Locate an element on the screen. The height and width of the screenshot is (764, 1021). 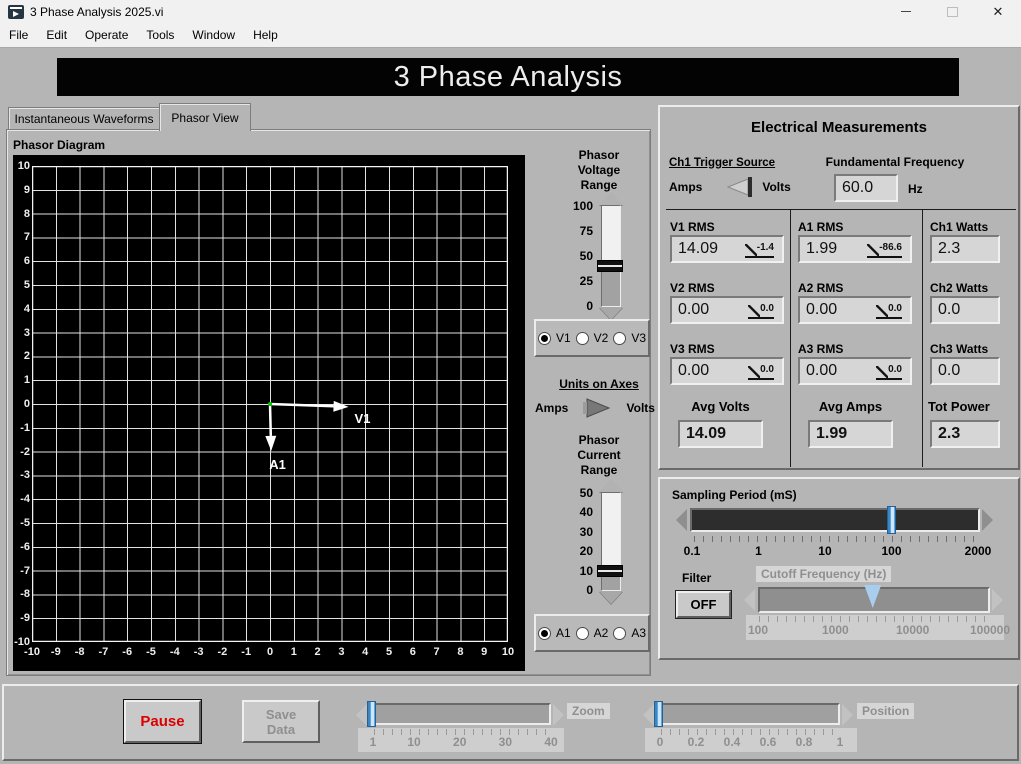
zoom-decrement-arrow is located at coordinates (361, 715).